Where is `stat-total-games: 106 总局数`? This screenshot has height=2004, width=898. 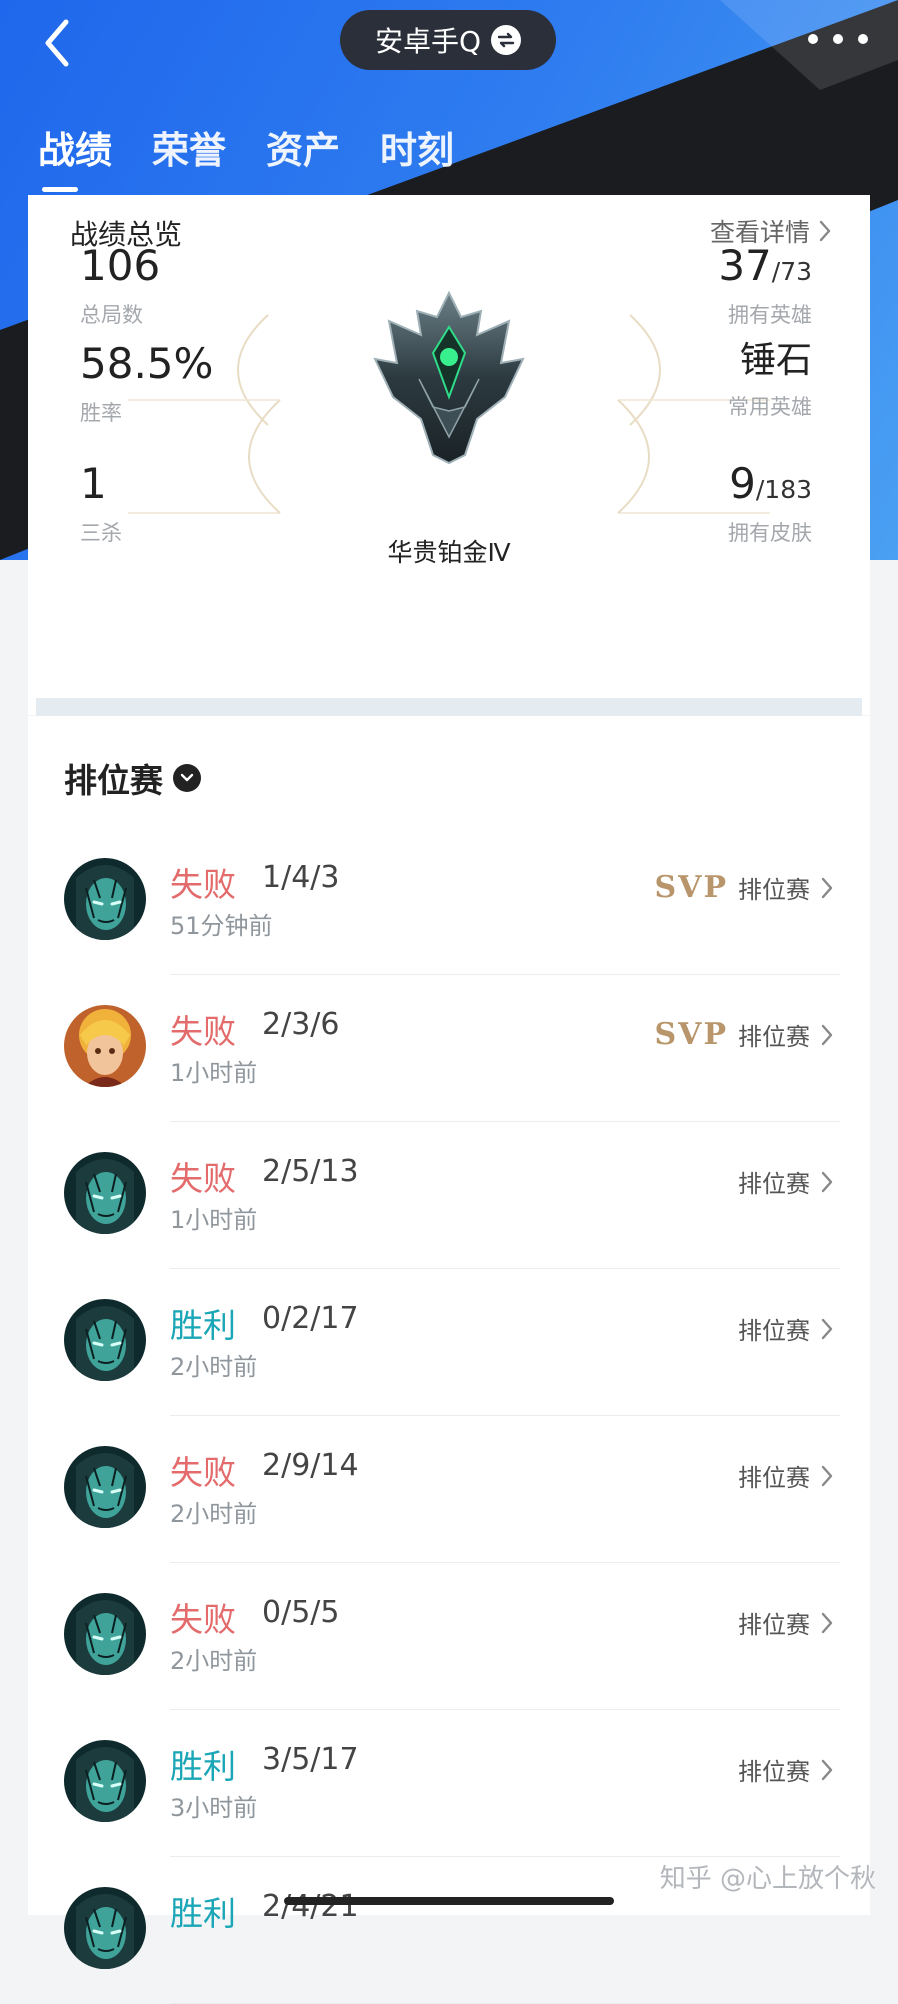 stat-total-games: 106 总局数 is located at coordinates (120, 287).